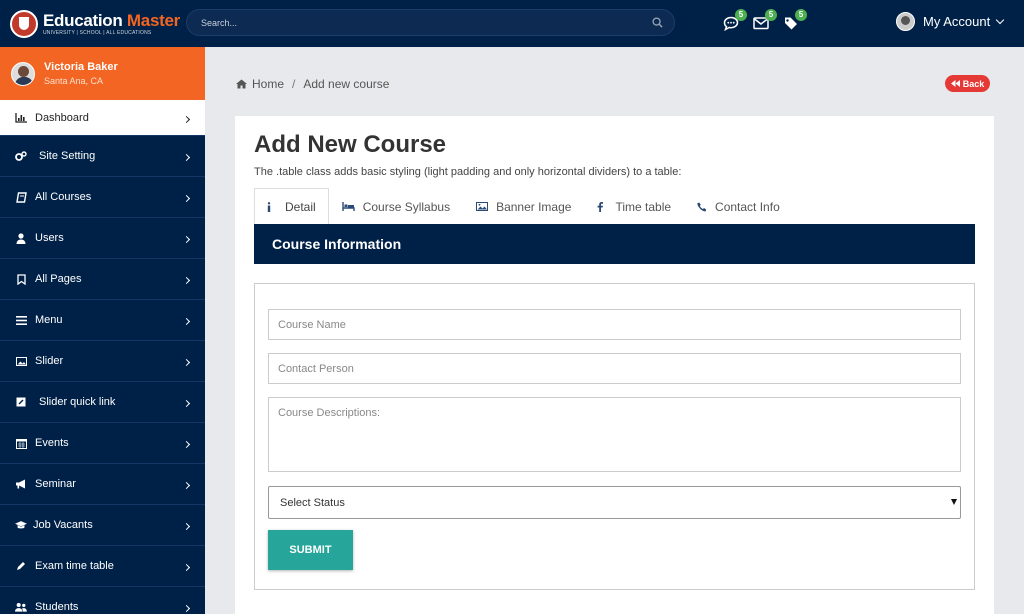 The image size is (1024, 614). I want to click on bullhorn-icon, so click(21, 484).